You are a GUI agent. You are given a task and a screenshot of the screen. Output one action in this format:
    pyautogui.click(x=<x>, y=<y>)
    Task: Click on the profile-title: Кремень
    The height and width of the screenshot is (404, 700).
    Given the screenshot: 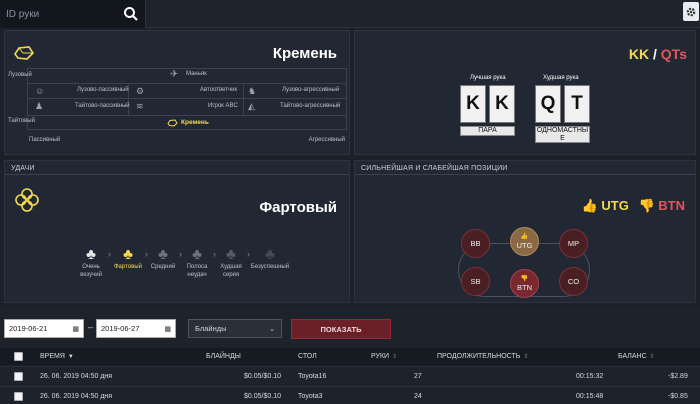 What is the action you would take?
    pyautogui.click(x=304, y=53)
    